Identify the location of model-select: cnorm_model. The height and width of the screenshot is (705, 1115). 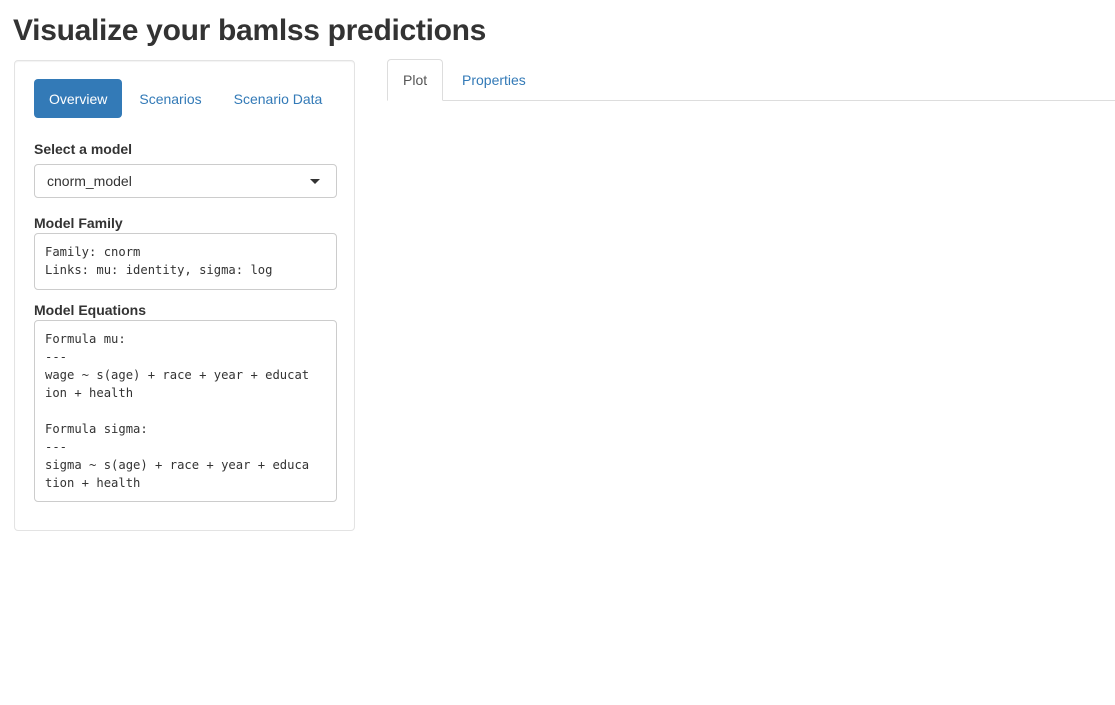
(185, 181).